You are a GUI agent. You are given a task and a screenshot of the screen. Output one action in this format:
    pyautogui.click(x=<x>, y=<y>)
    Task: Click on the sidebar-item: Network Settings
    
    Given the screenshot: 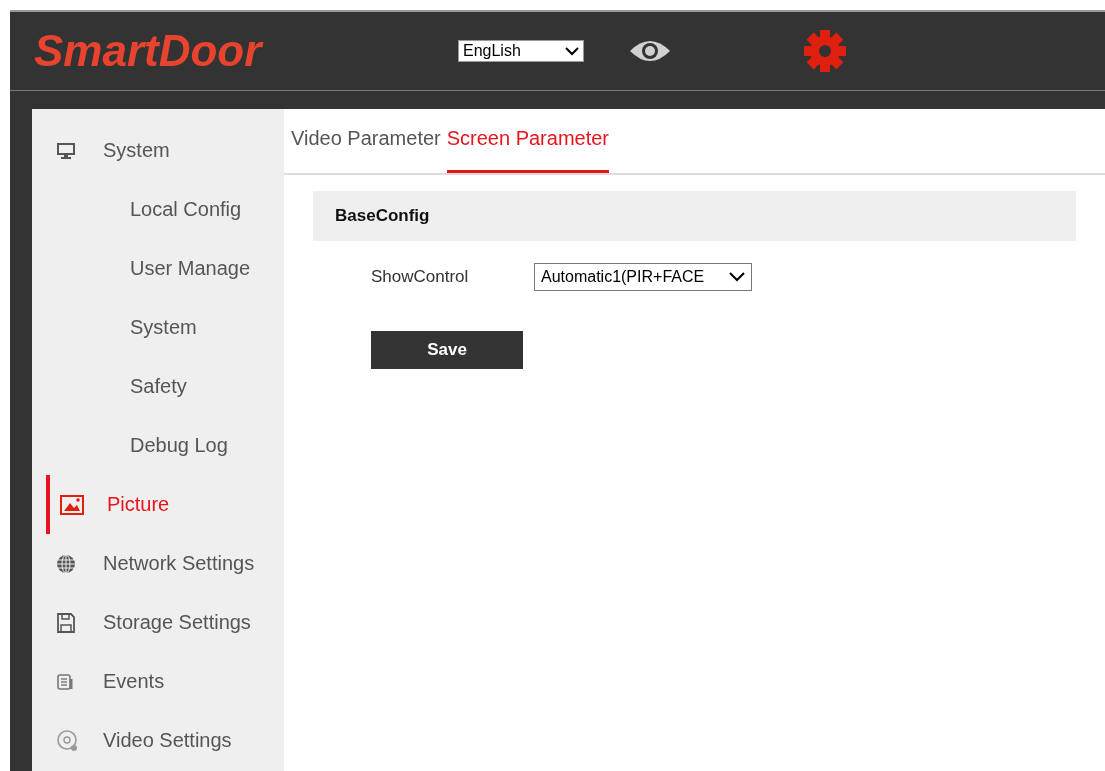 What is the action you would take?
    pyautogui.click(x=158, y=563)
    